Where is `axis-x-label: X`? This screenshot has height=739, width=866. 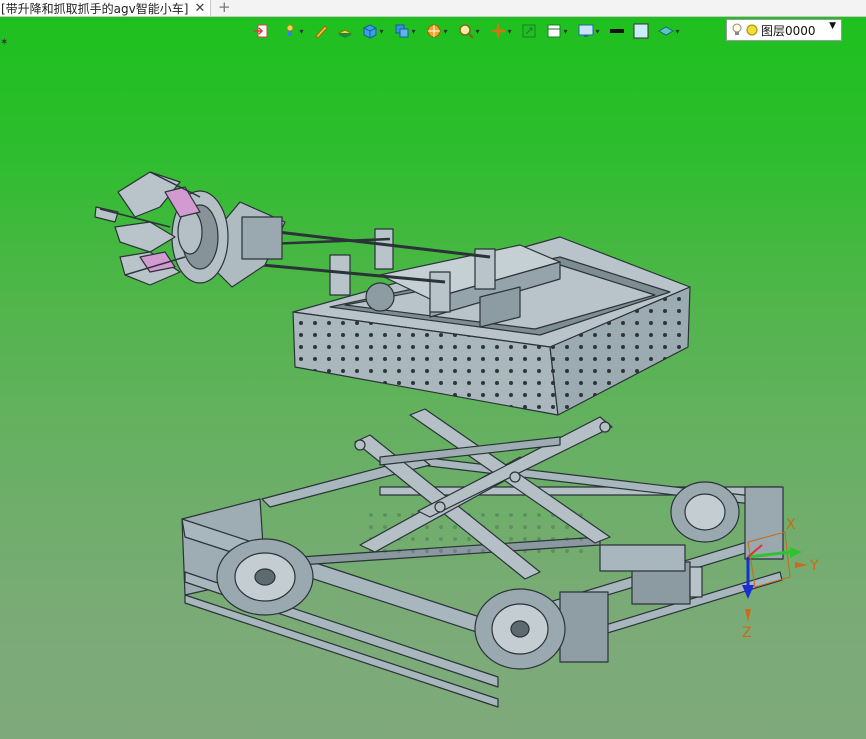 axis-x-label: X is located at coordinates (791, 525).